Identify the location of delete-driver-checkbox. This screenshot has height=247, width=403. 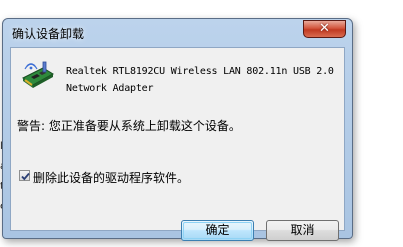
(24, 175).